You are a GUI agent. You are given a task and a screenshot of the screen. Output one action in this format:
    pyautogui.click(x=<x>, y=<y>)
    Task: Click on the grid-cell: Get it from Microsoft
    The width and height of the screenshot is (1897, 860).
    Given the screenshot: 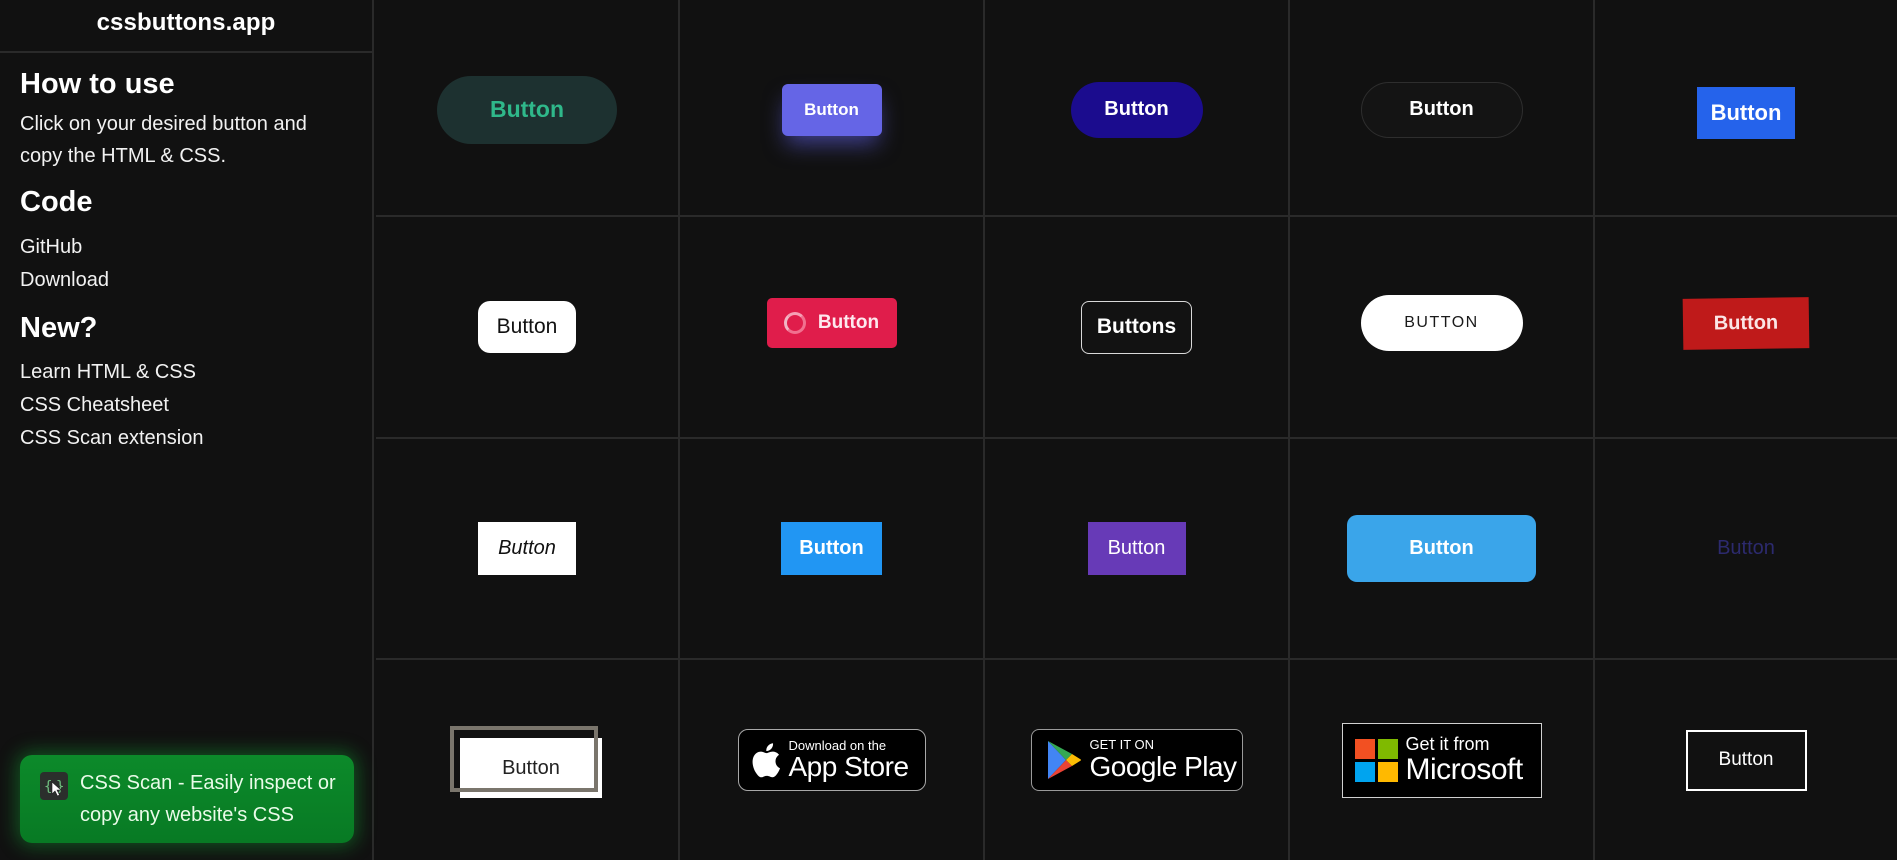 What is the action you would take?
    pyautogui.click(x=1442, y=760)
    